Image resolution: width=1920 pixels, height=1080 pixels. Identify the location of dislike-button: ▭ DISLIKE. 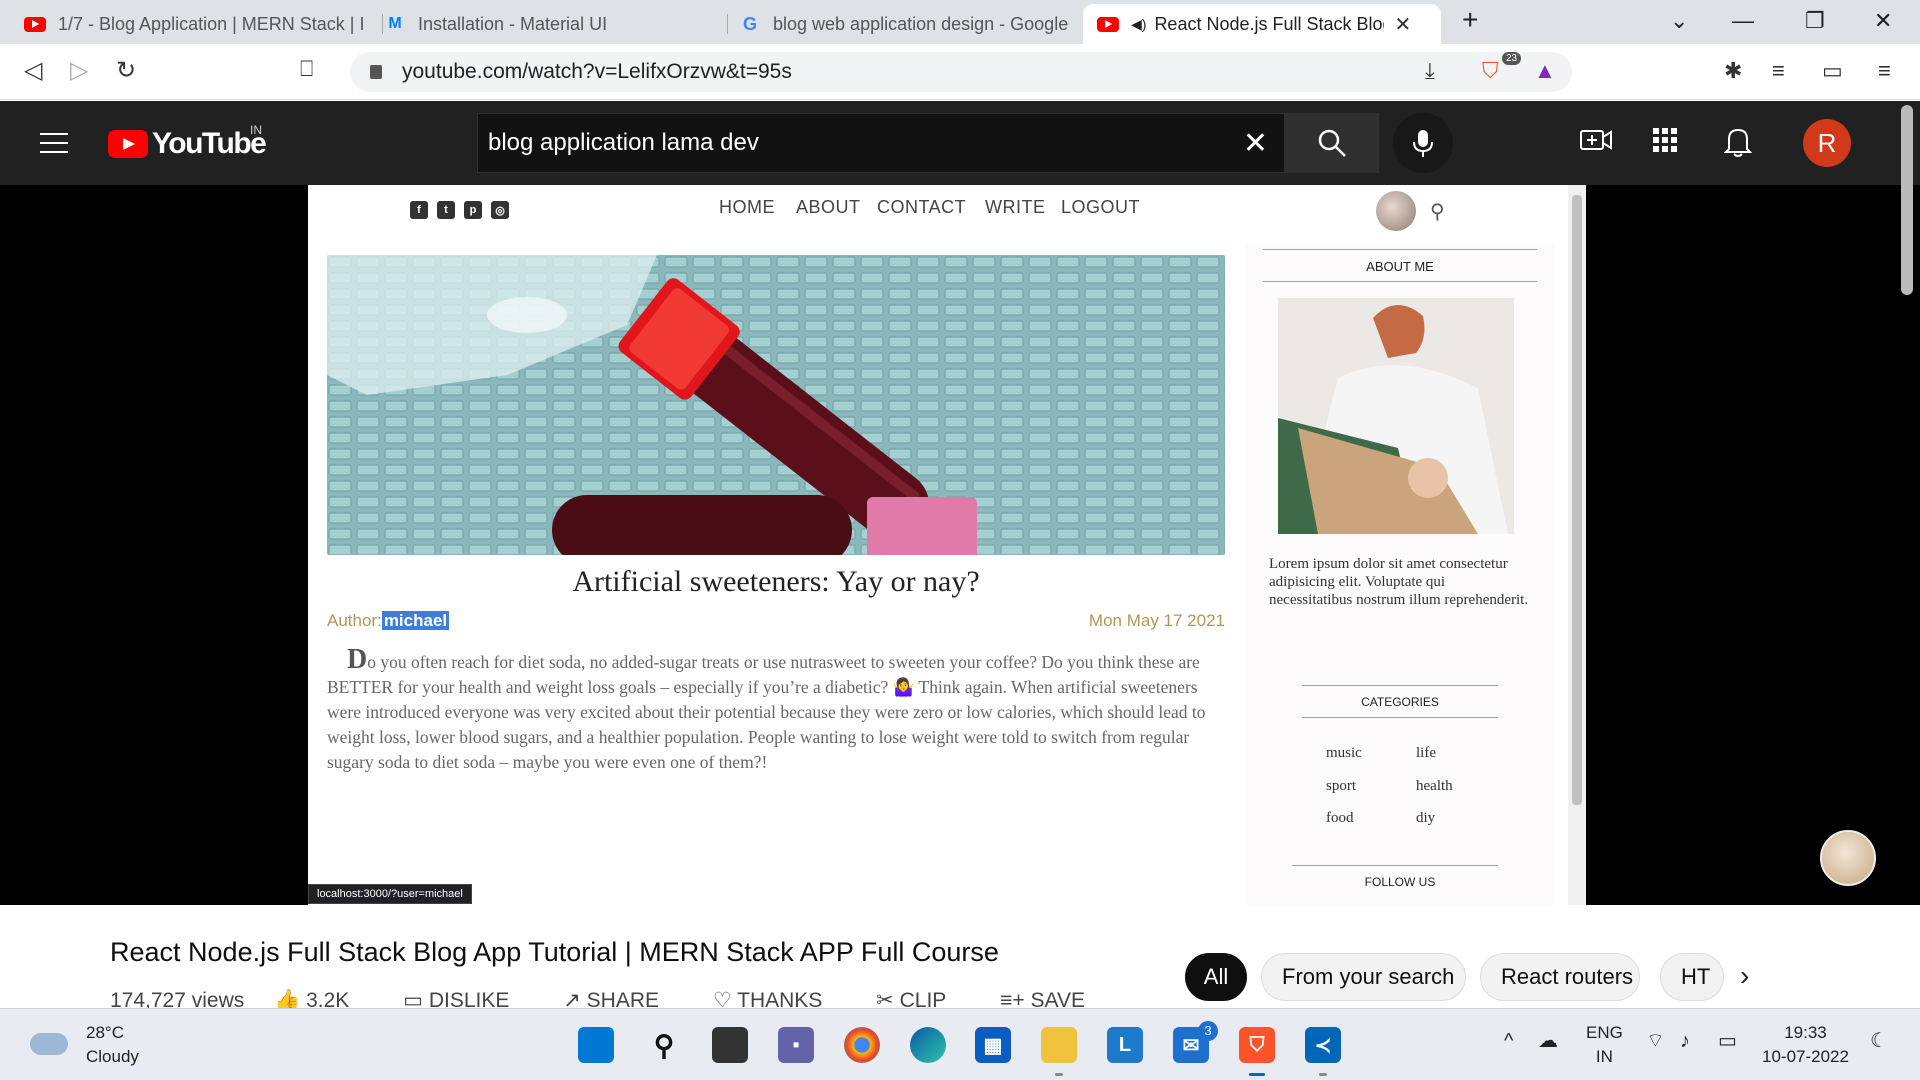
(468, 999).